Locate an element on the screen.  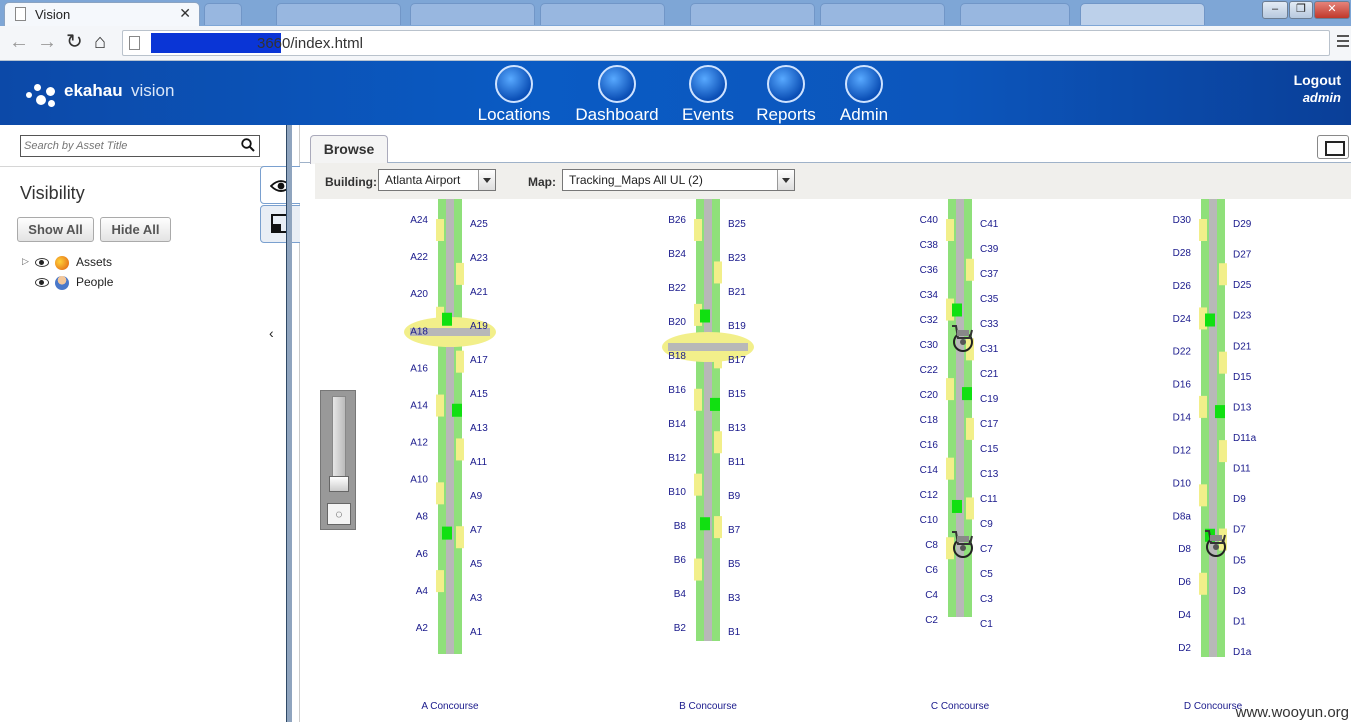
gate-label: D4 is located at coordinates (1184, 615).